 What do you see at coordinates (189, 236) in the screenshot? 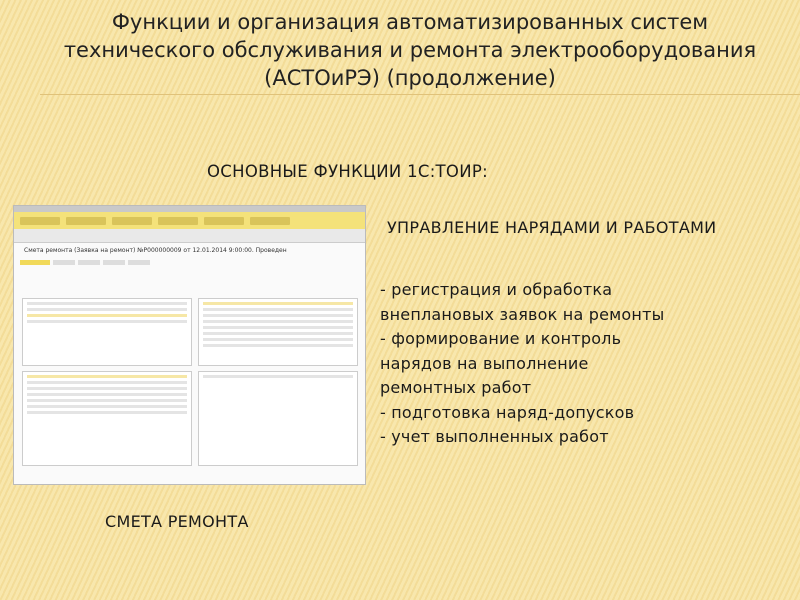
I see `open-tabs` at bounding box center [189, 236].